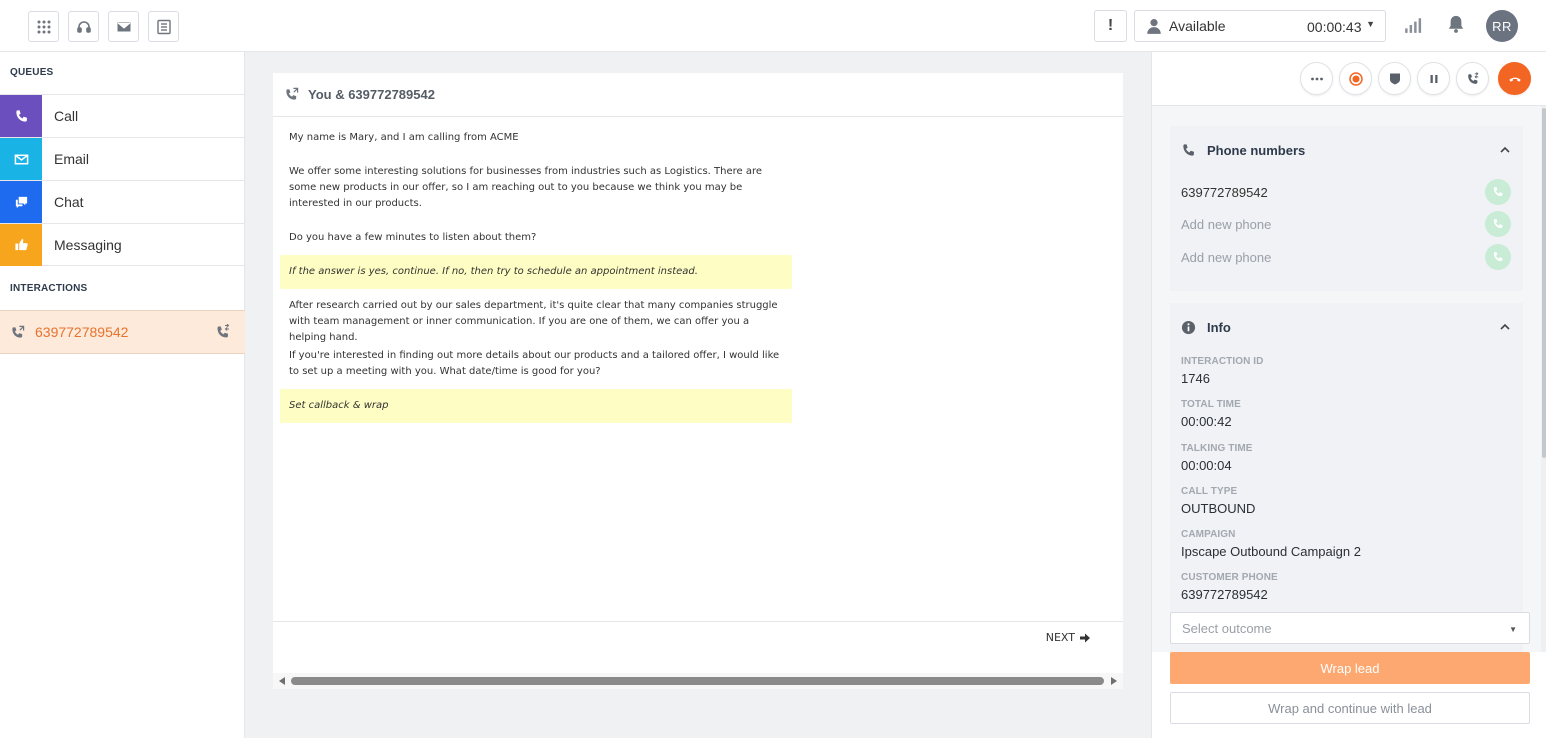  I want to click on alert-button: !, so click(1110, 26).